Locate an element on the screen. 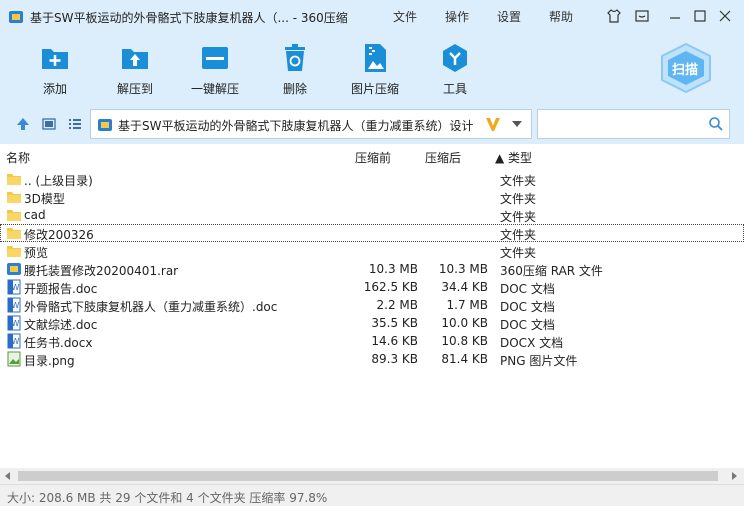  file-packed-size: 34.4 KB is located at coordinates (464, 287).